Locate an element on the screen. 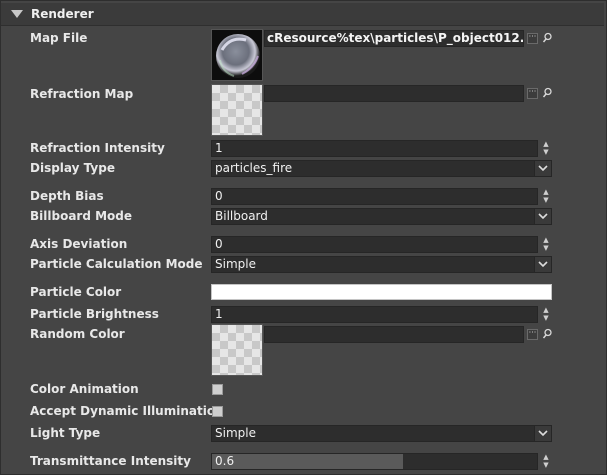 The width and height of the screenshot is (607, 475). particle-brightness-label: Particle Brightness is located at coordinates (94, 314).